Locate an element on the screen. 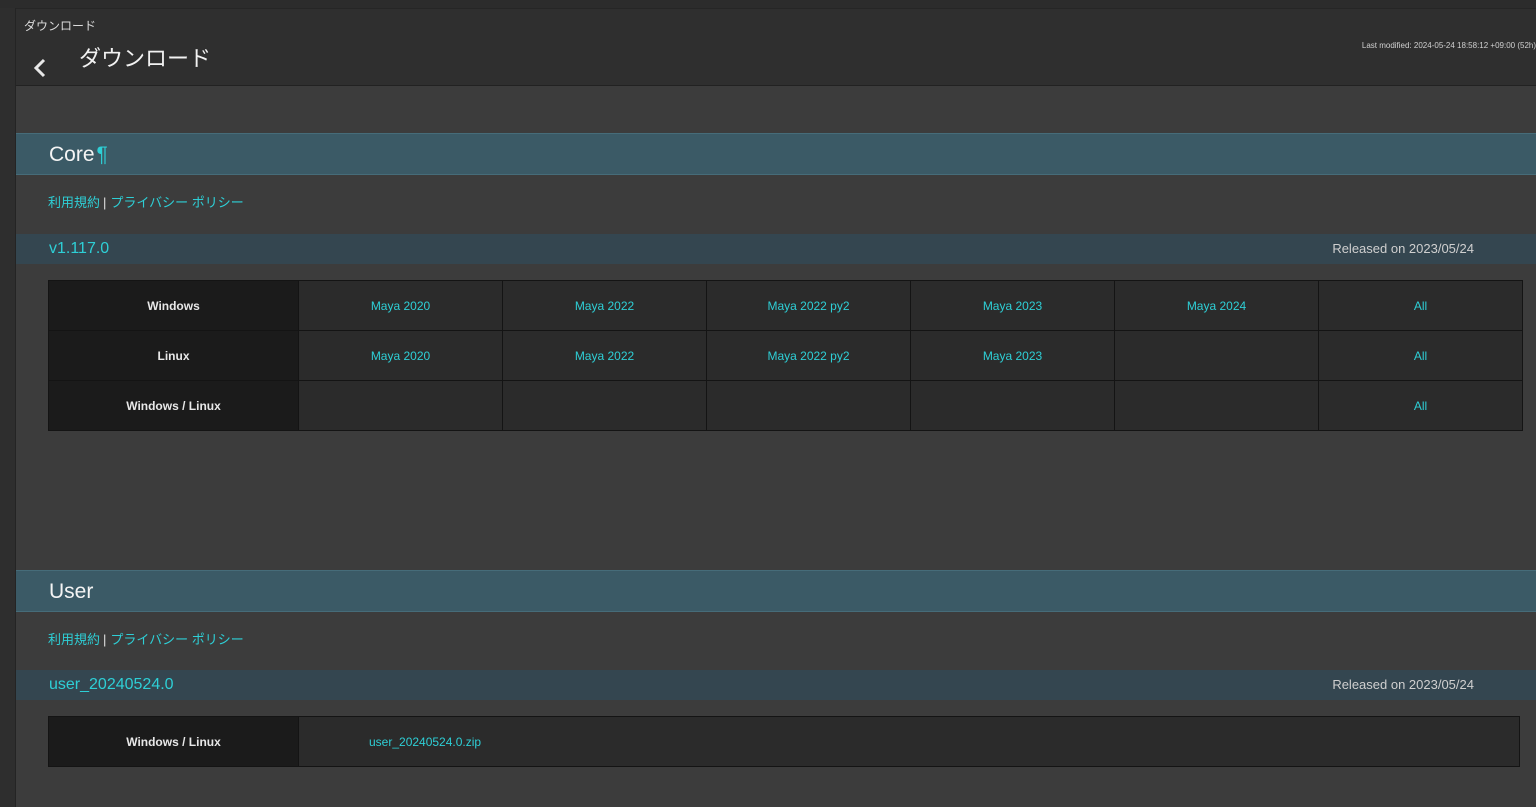  page-title: ダウンロード is located at coordinates (145, 58).